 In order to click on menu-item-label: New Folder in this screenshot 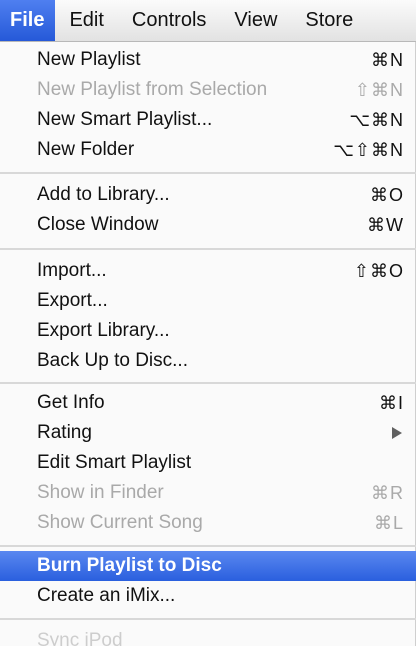, I will do `click(86, 149)`.